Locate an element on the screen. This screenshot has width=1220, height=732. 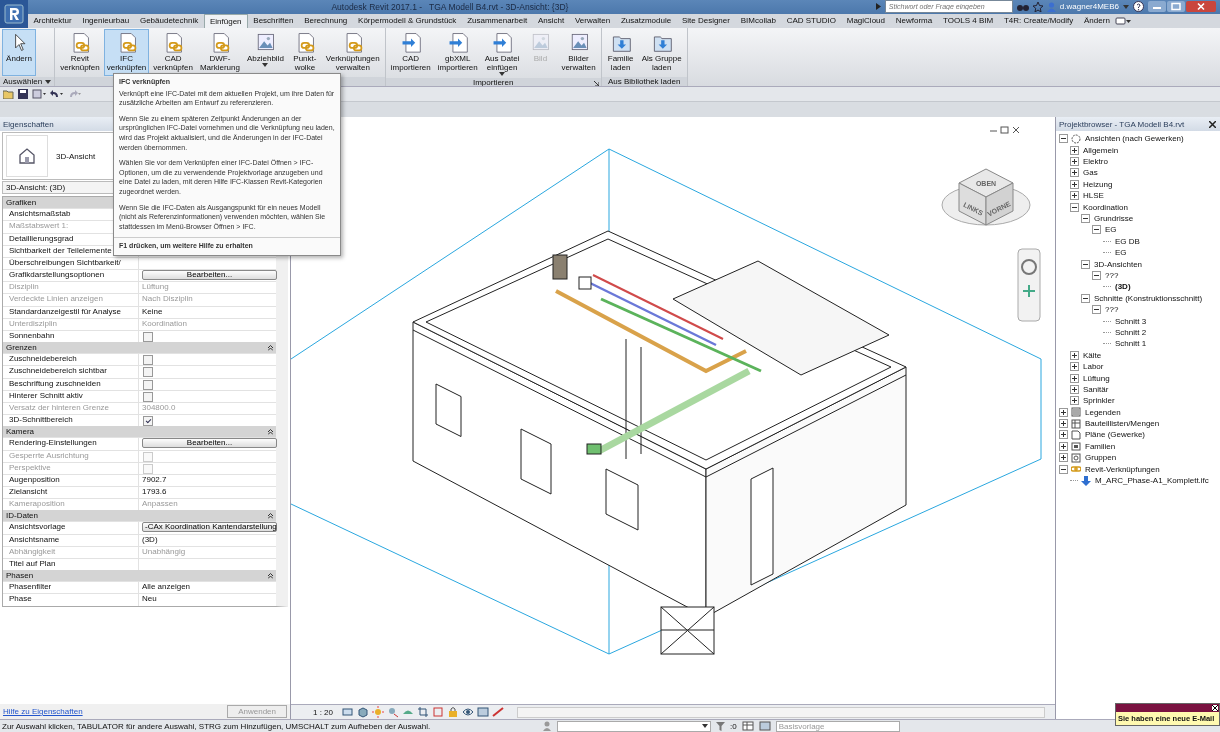
type-name: 3D-Ansicht is located at coordinates (76, 156).